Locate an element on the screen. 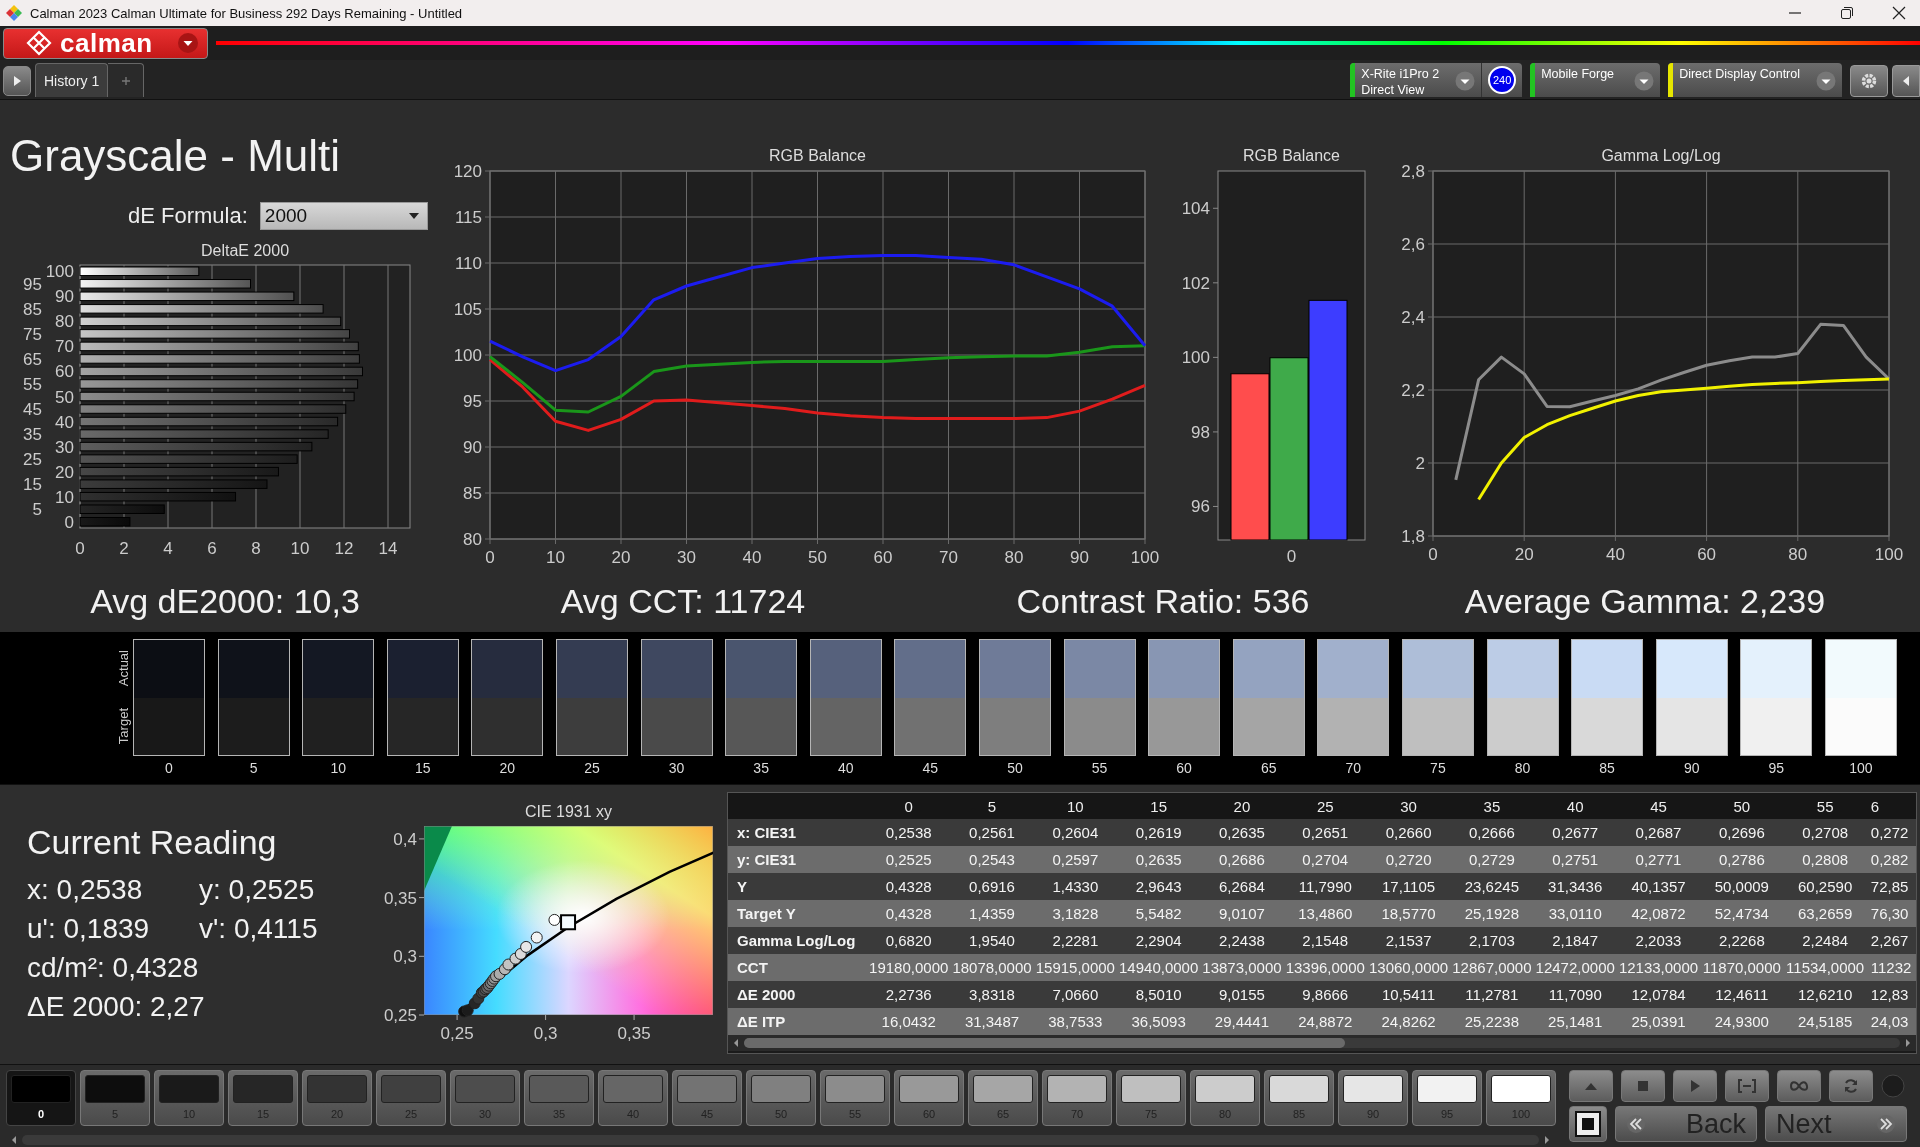 The image size is (1920, 1147). restore-icon is located at coordinates (1847, 13).